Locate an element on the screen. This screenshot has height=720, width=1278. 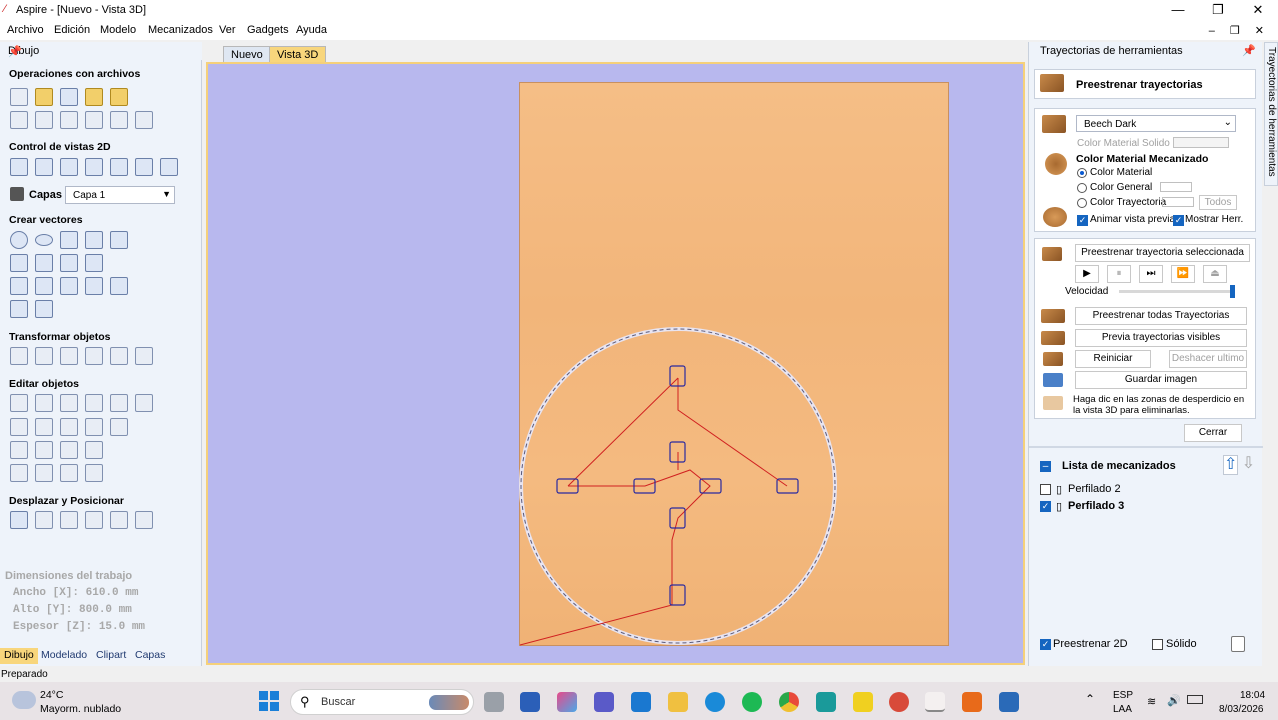
solid-label: Sólido is located at coordinates (1181, 644).